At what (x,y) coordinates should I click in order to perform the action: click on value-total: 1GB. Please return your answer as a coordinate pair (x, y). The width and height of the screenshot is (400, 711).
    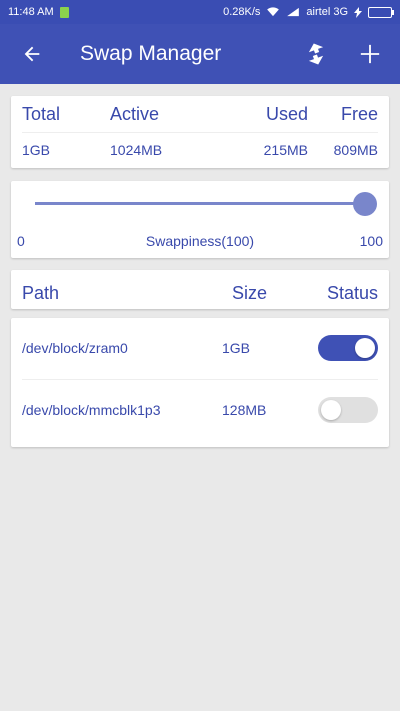
    Looking at the image, I should click on (36, 150).